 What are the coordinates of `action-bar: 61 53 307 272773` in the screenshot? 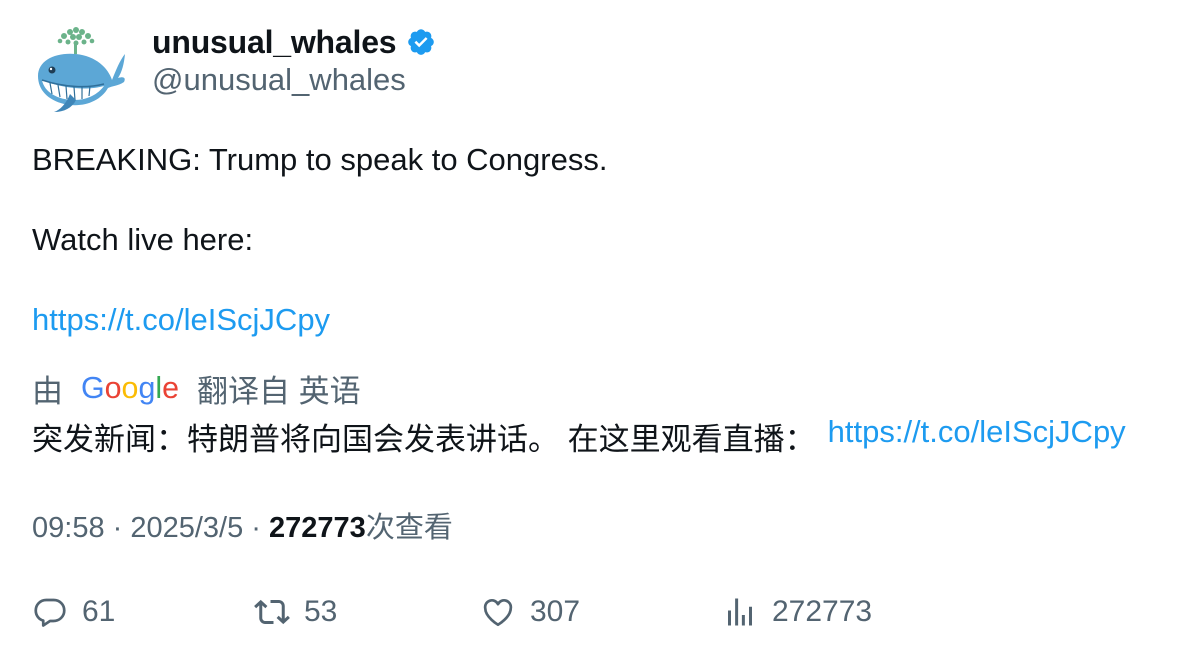 It's located at (482, 612).